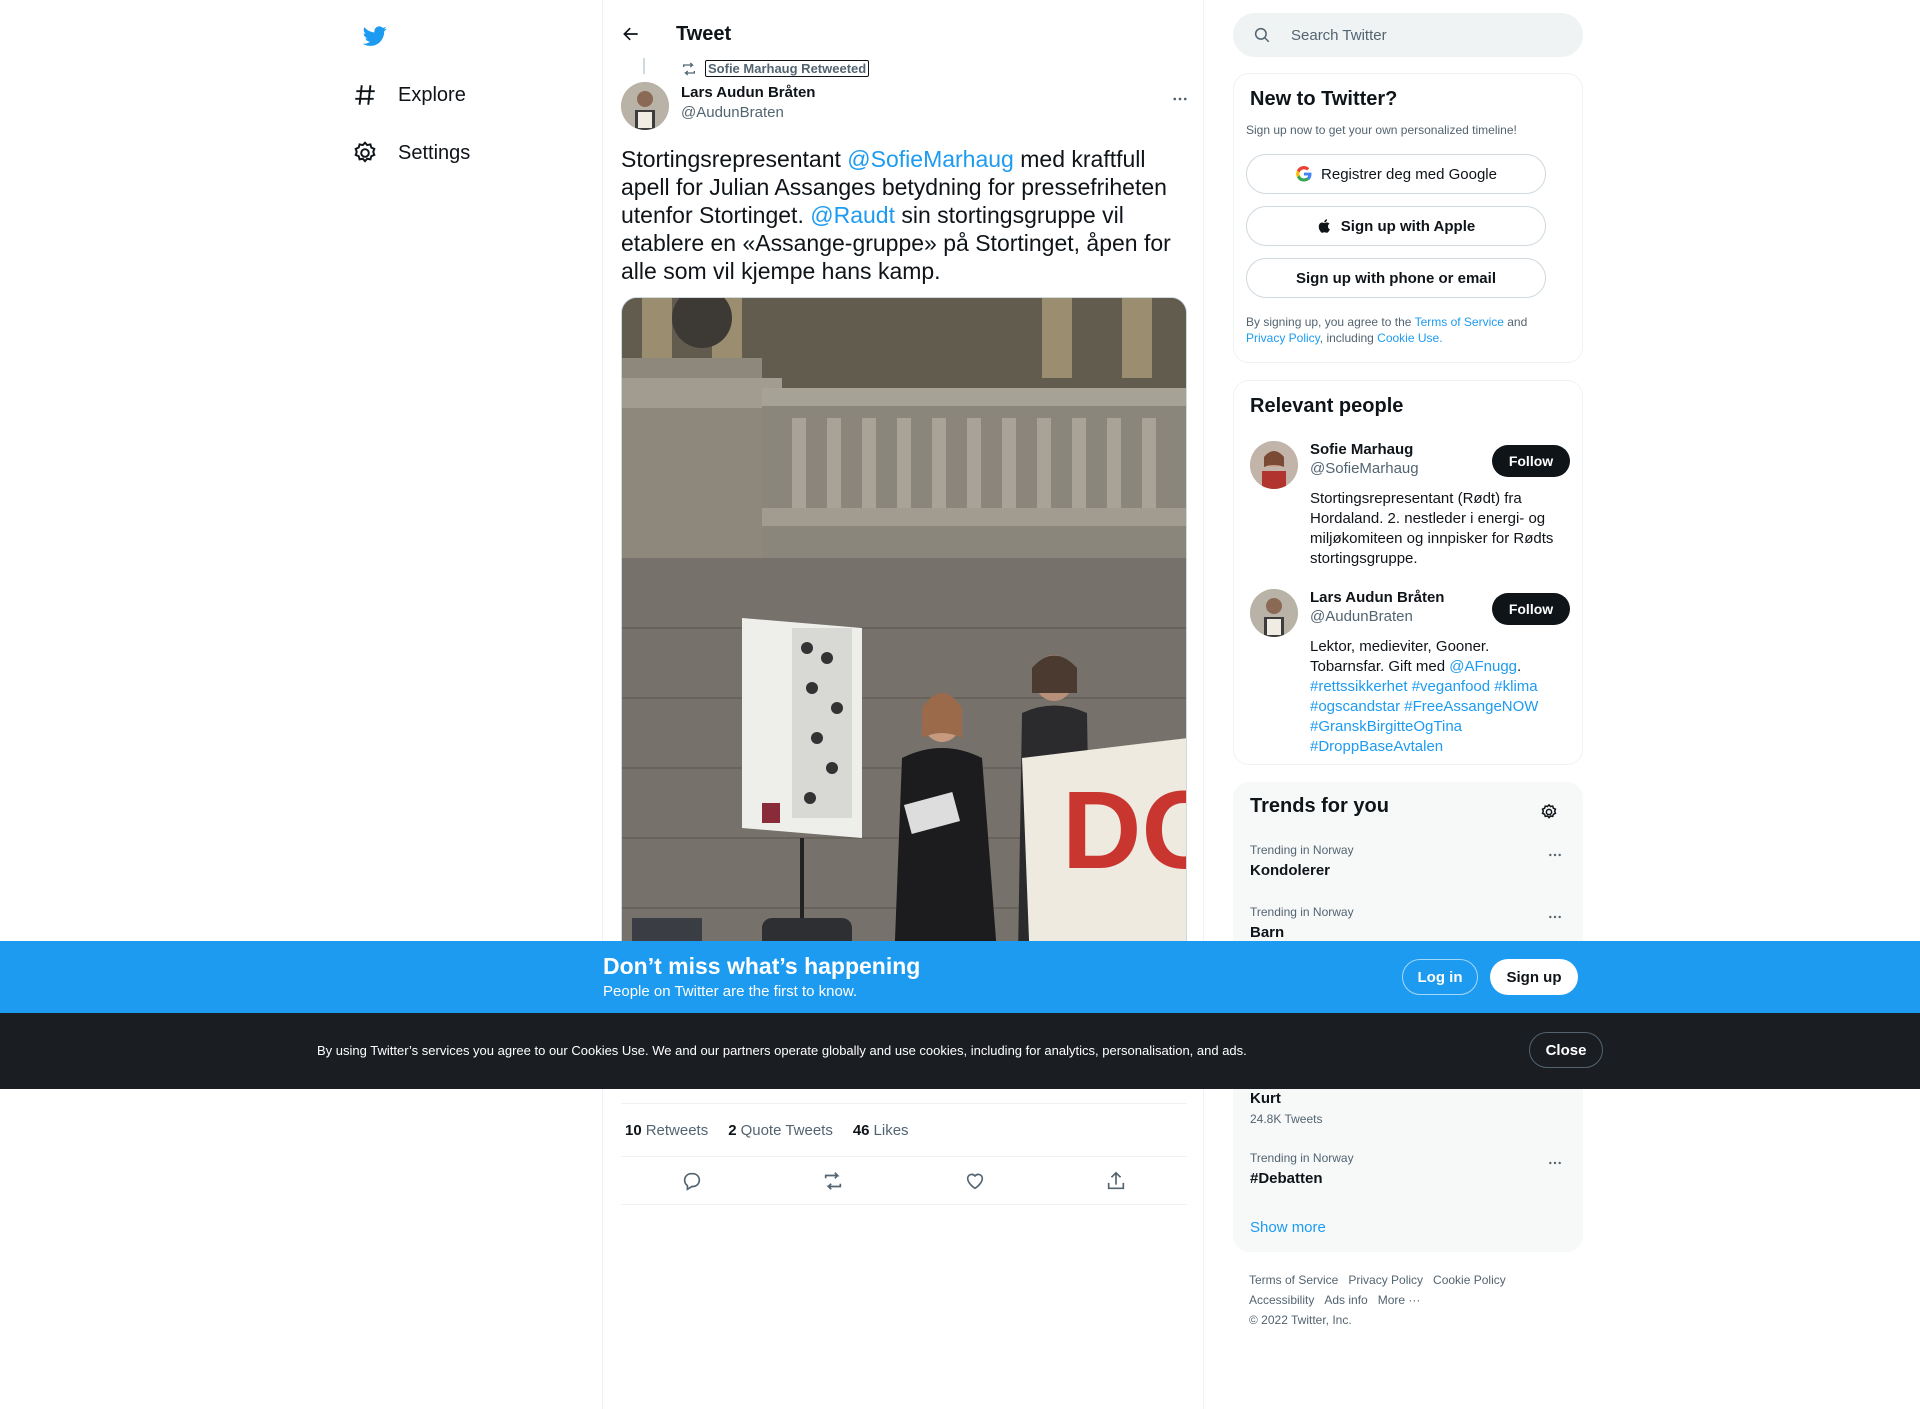 The width and height of the screenshot is (1920, 1409). What do you see at coordinates (1283, 338) in the screenshot?
I see `privacy-link: Privacy Policy` at bounding box center [1283, 338].